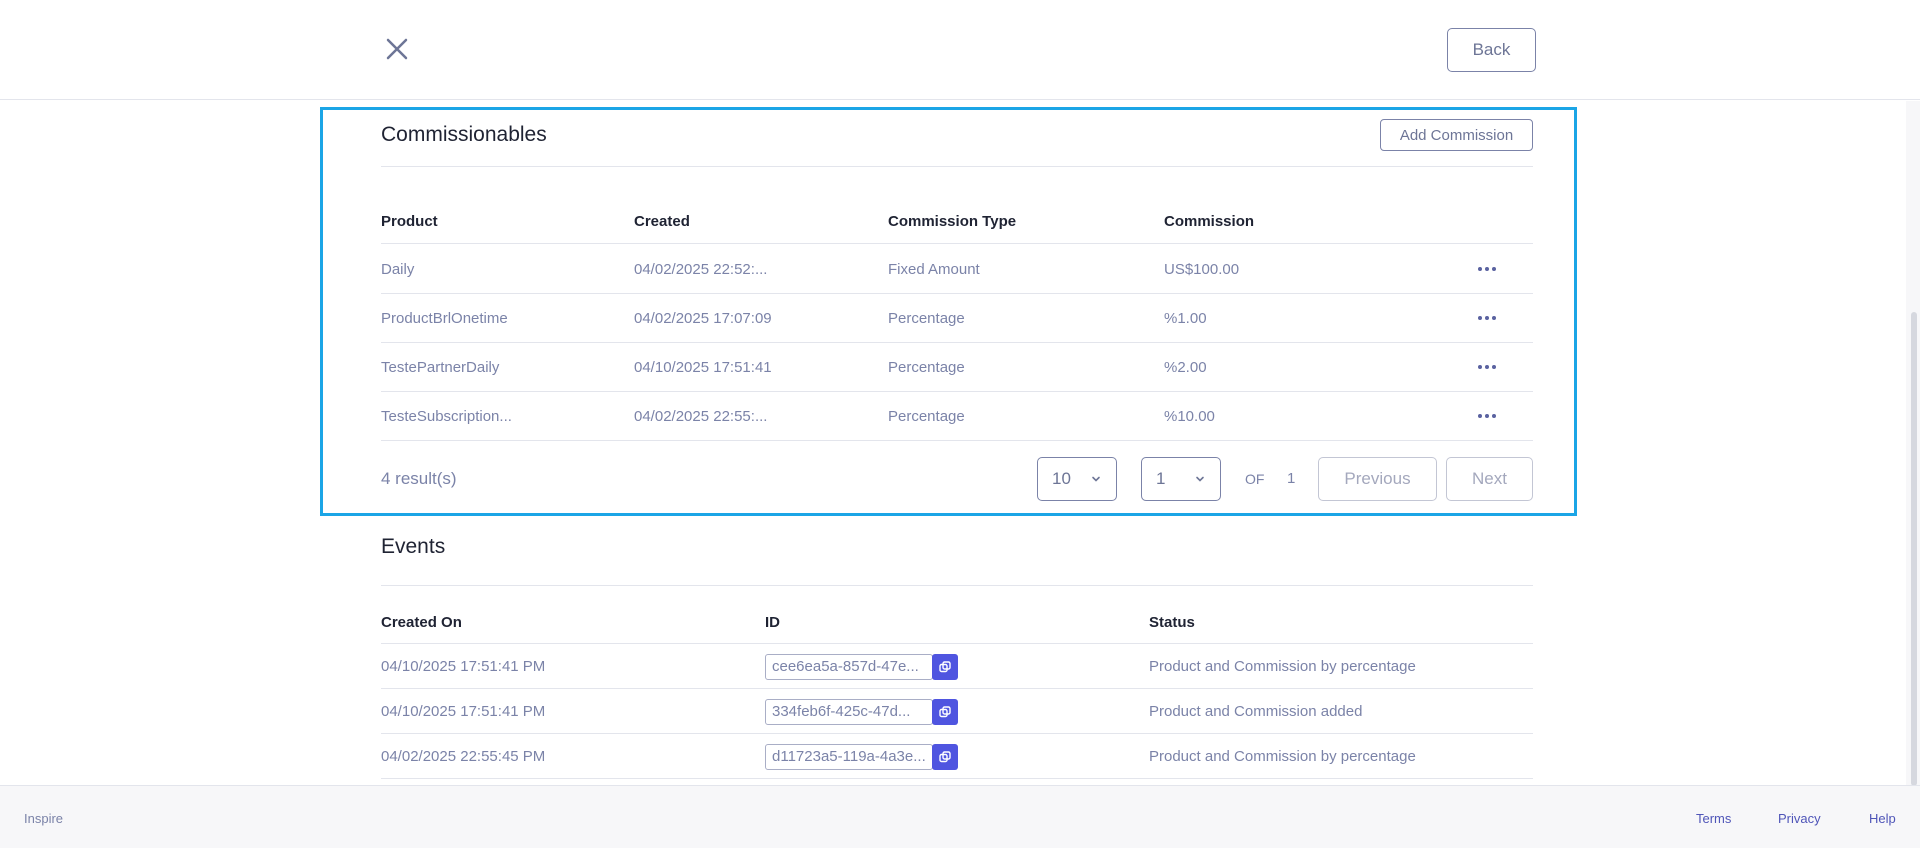 This screenshot has width=1920, height=848. I want to click on next-button: Next, so click(1489, 479).